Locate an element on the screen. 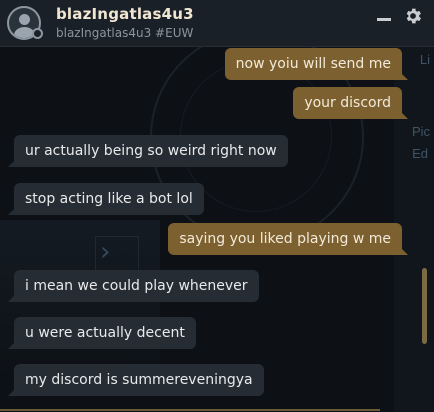  message-incoming: ur actually being so weird right now is located at coordinates (148, 151).